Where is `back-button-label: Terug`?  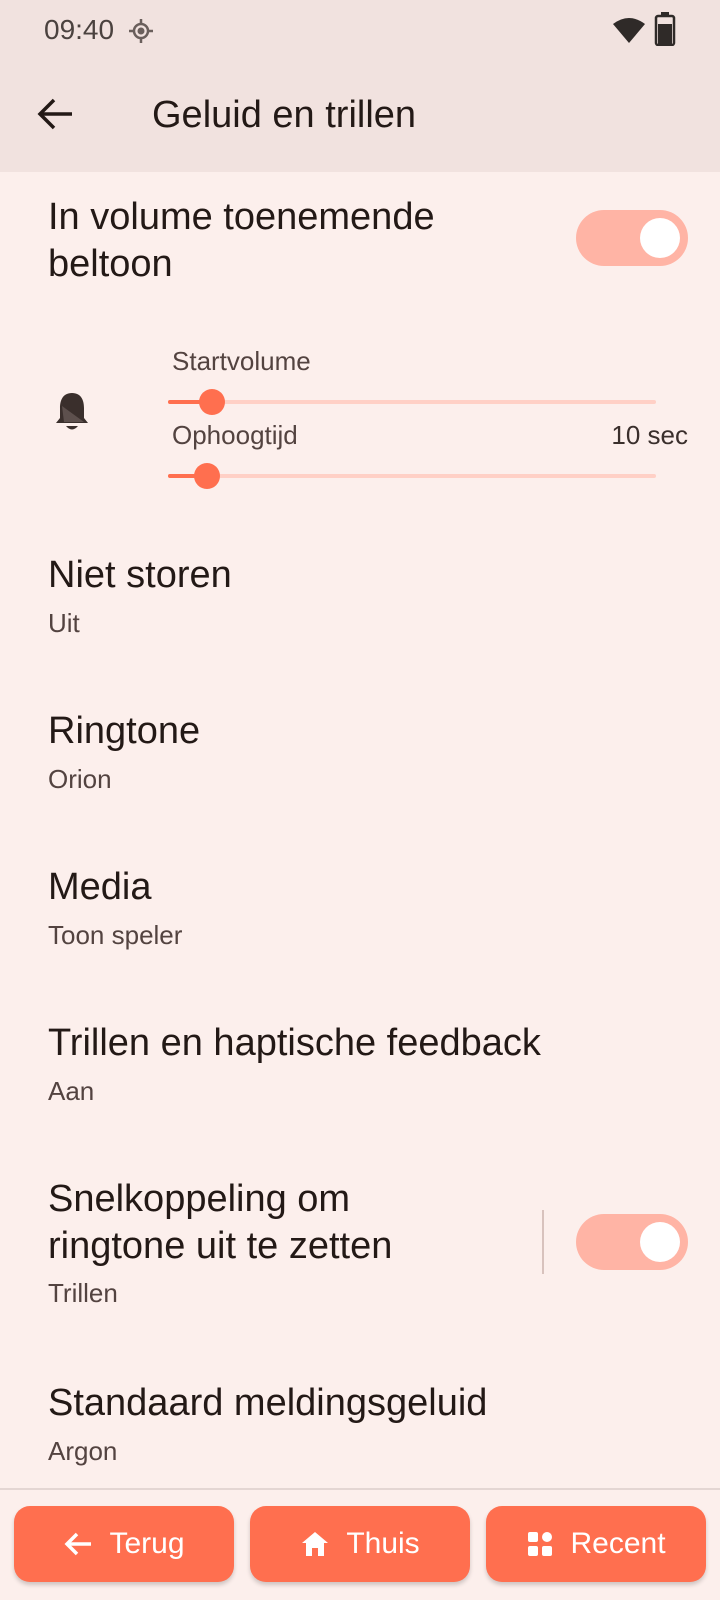
back-button-label: Terug is located at coordinates (147, 1543).